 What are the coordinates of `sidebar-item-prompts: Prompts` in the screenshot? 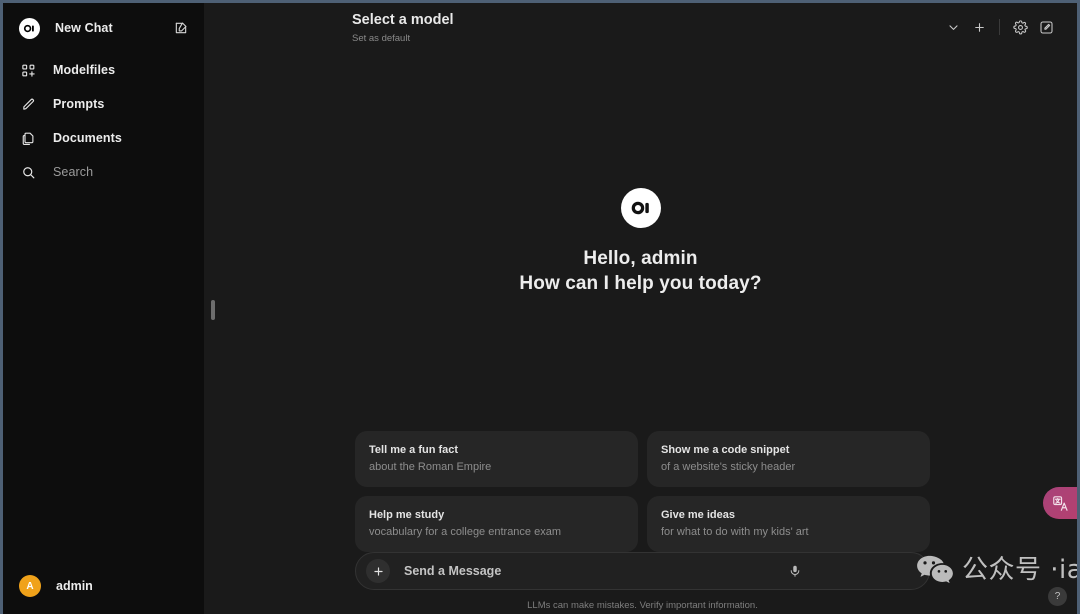 It's located at (103, 104).